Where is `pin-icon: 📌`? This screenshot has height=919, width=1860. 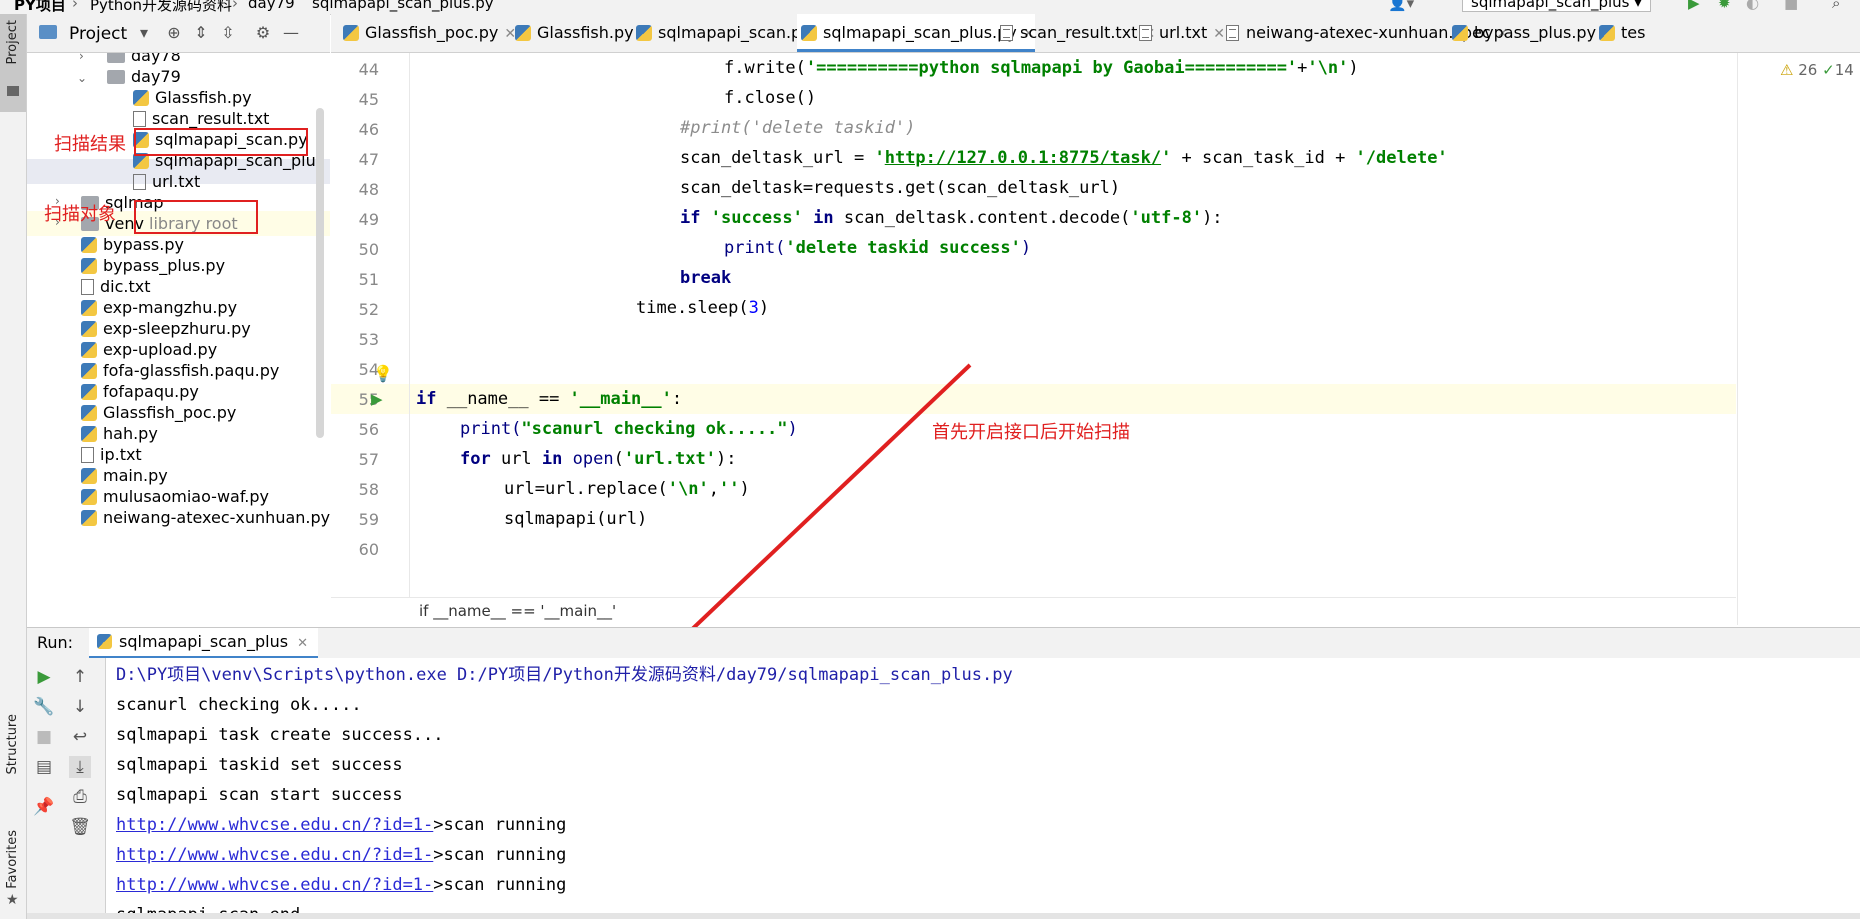 pin-icon: 📌 is located at coordinates (44, 807).